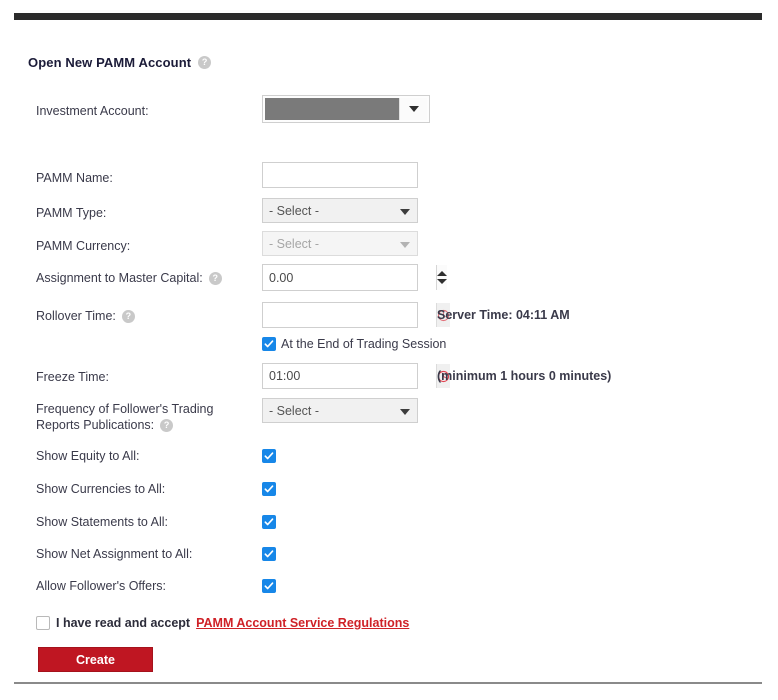 This screenshot has height=700, width=778. I want to click on toggle-label-0: Show Equity to All:, so click(88, 456).